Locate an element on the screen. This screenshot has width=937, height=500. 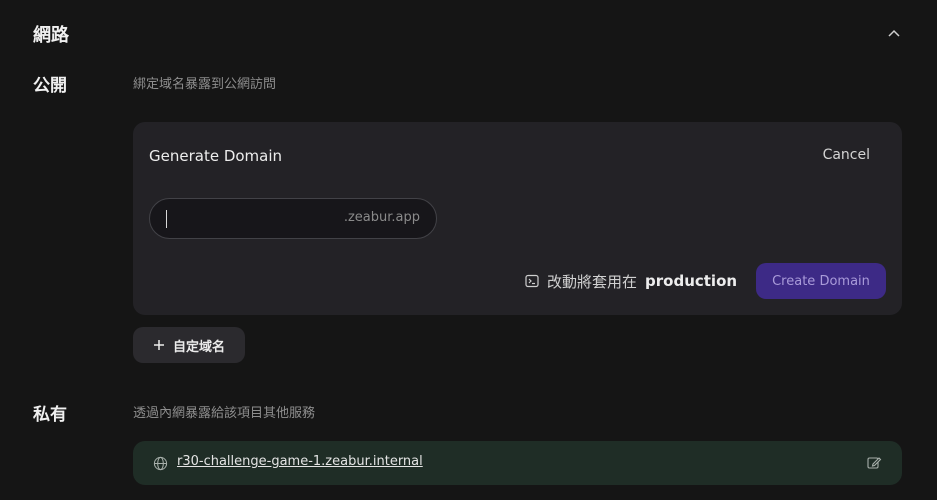
private-label: 私有 is located at coordinates (50, 415).